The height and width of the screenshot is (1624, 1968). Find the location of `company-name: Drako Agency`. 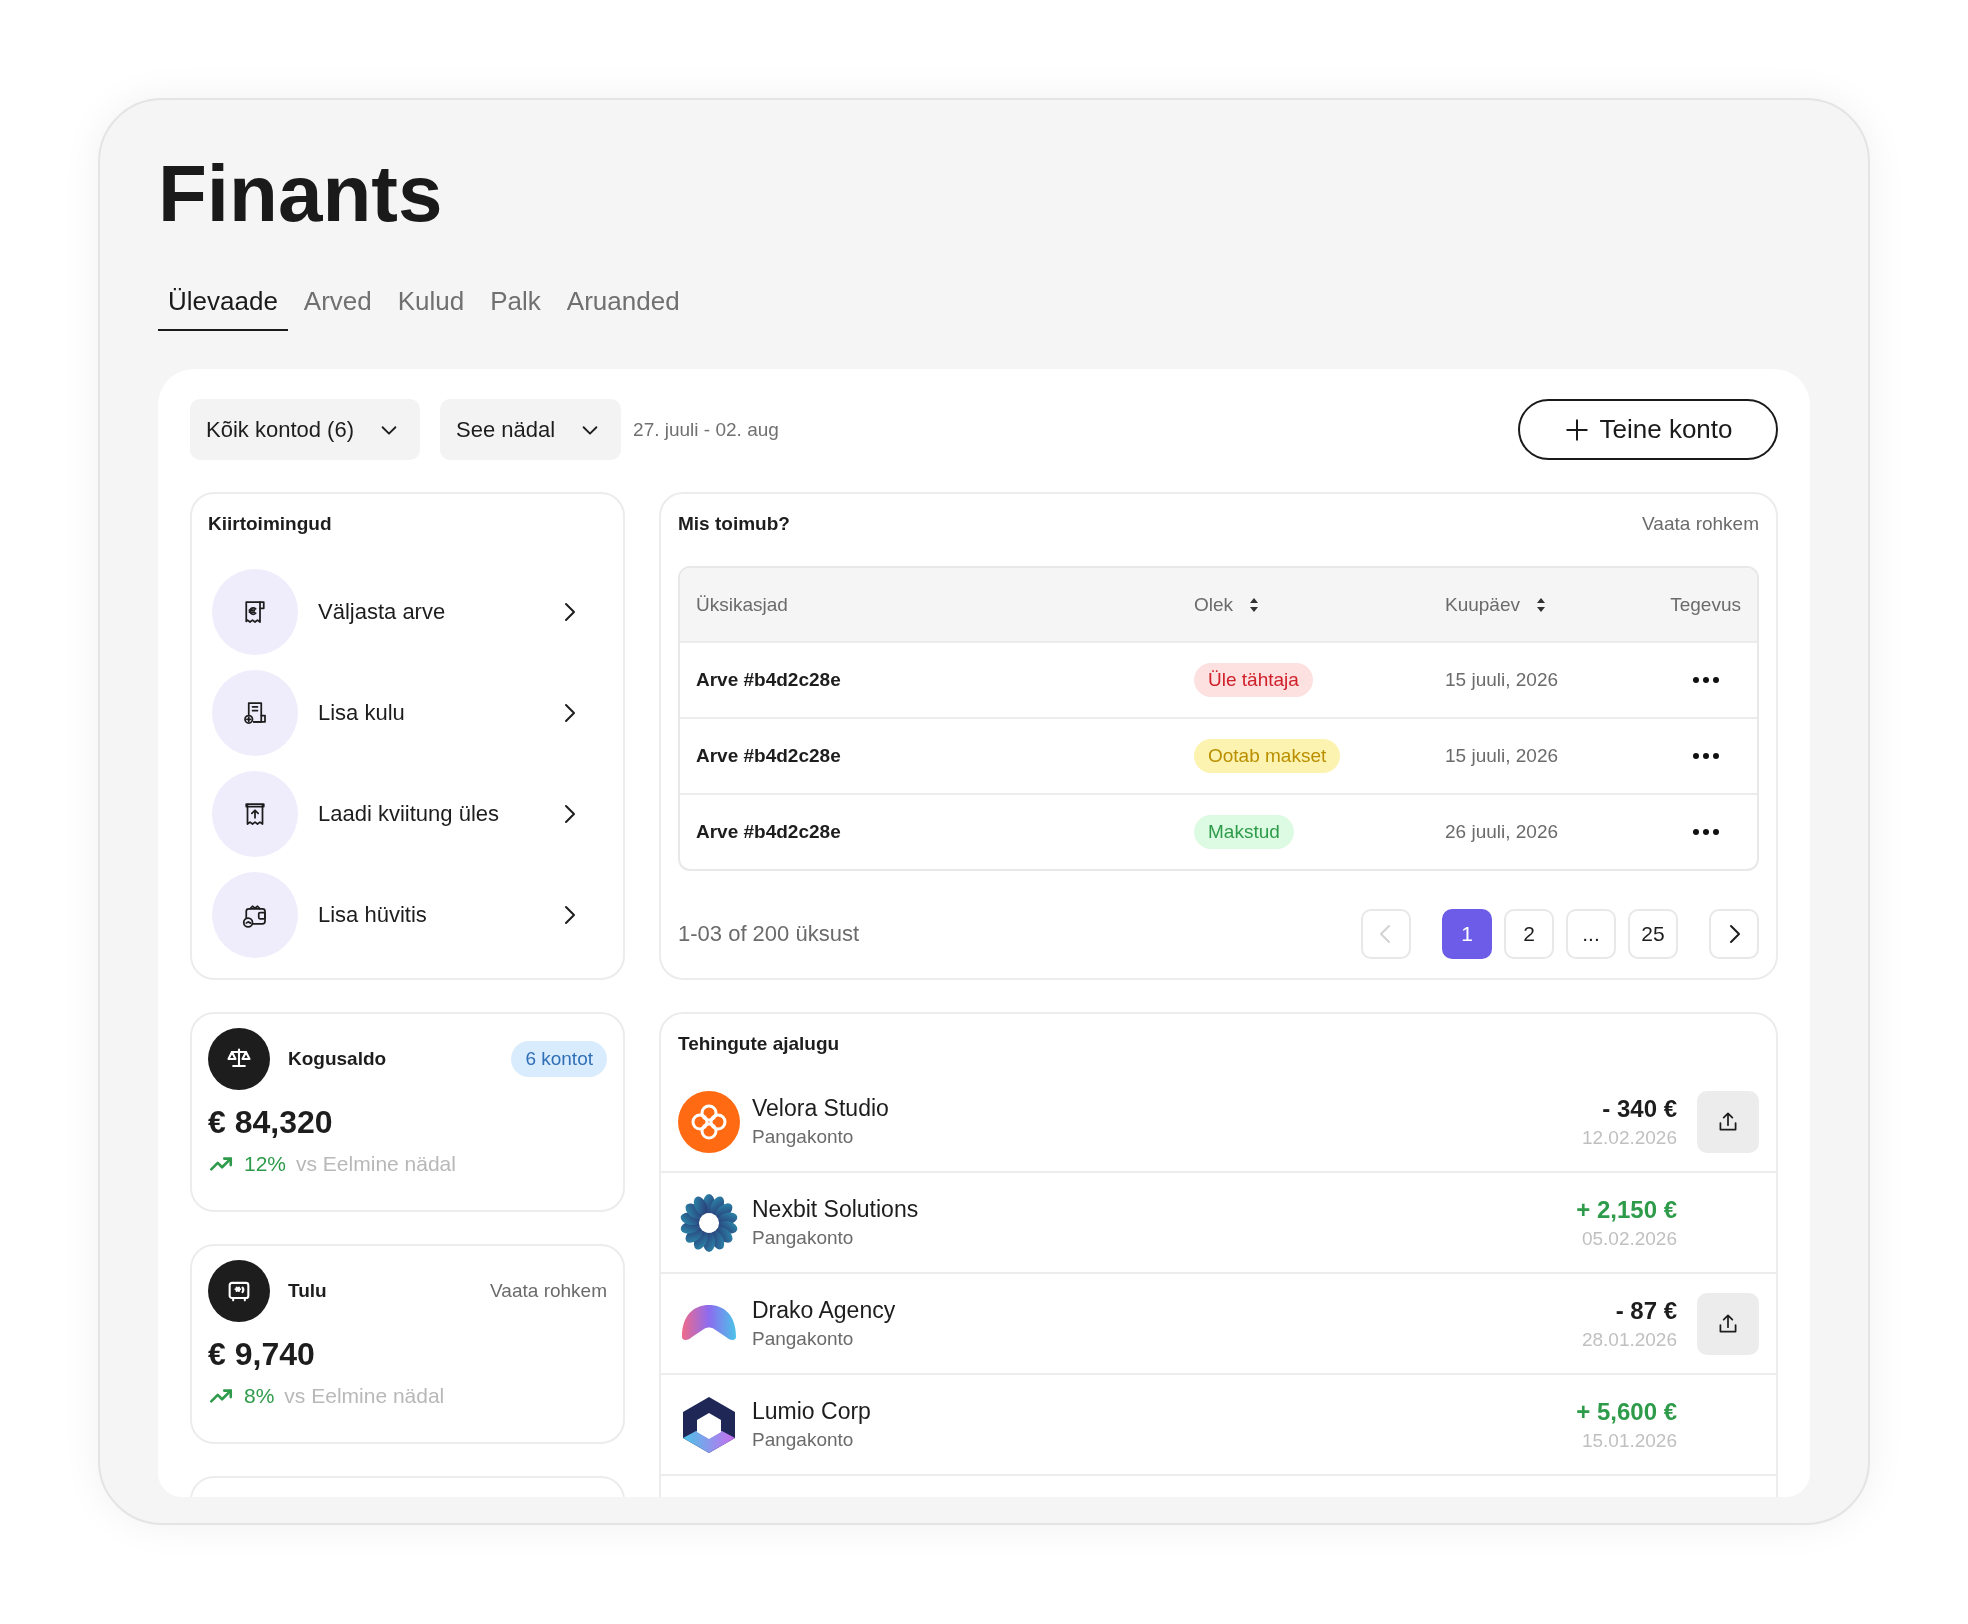

company-name: Drako Agency is located at coordinates (824, 1310).